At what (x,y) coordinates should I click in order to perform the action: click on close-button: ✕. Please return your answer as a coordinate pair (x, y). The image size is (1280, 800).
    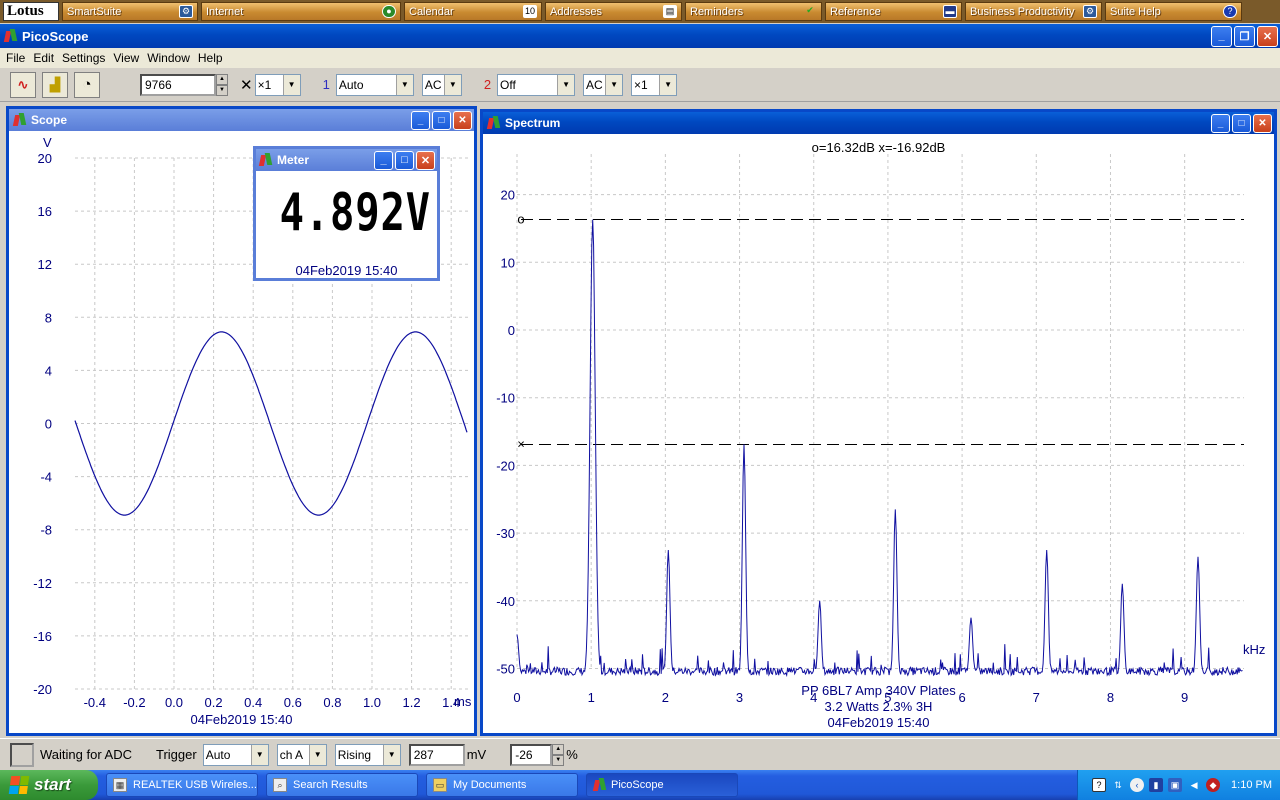
    Looking at the image, I should click on (1267, 36).